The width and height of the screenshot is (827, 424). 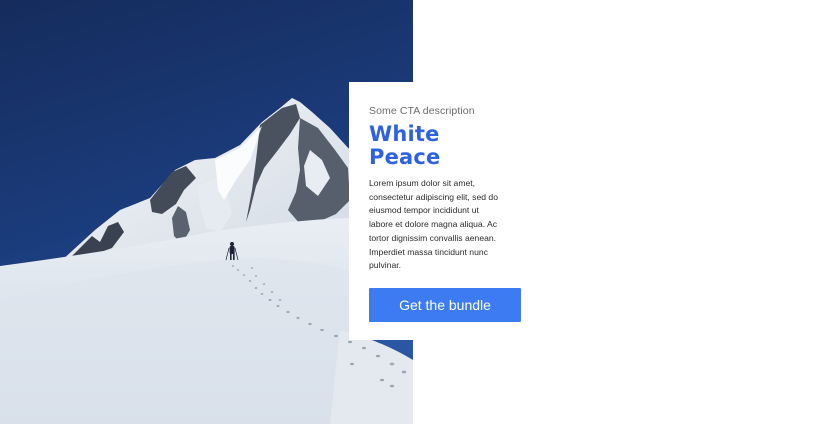 What do you see at coordinates (433, 224) in the screenshot?
I see `body-line: labore et dolore magna aliqua. Ac` at bounding box center [433, 224].